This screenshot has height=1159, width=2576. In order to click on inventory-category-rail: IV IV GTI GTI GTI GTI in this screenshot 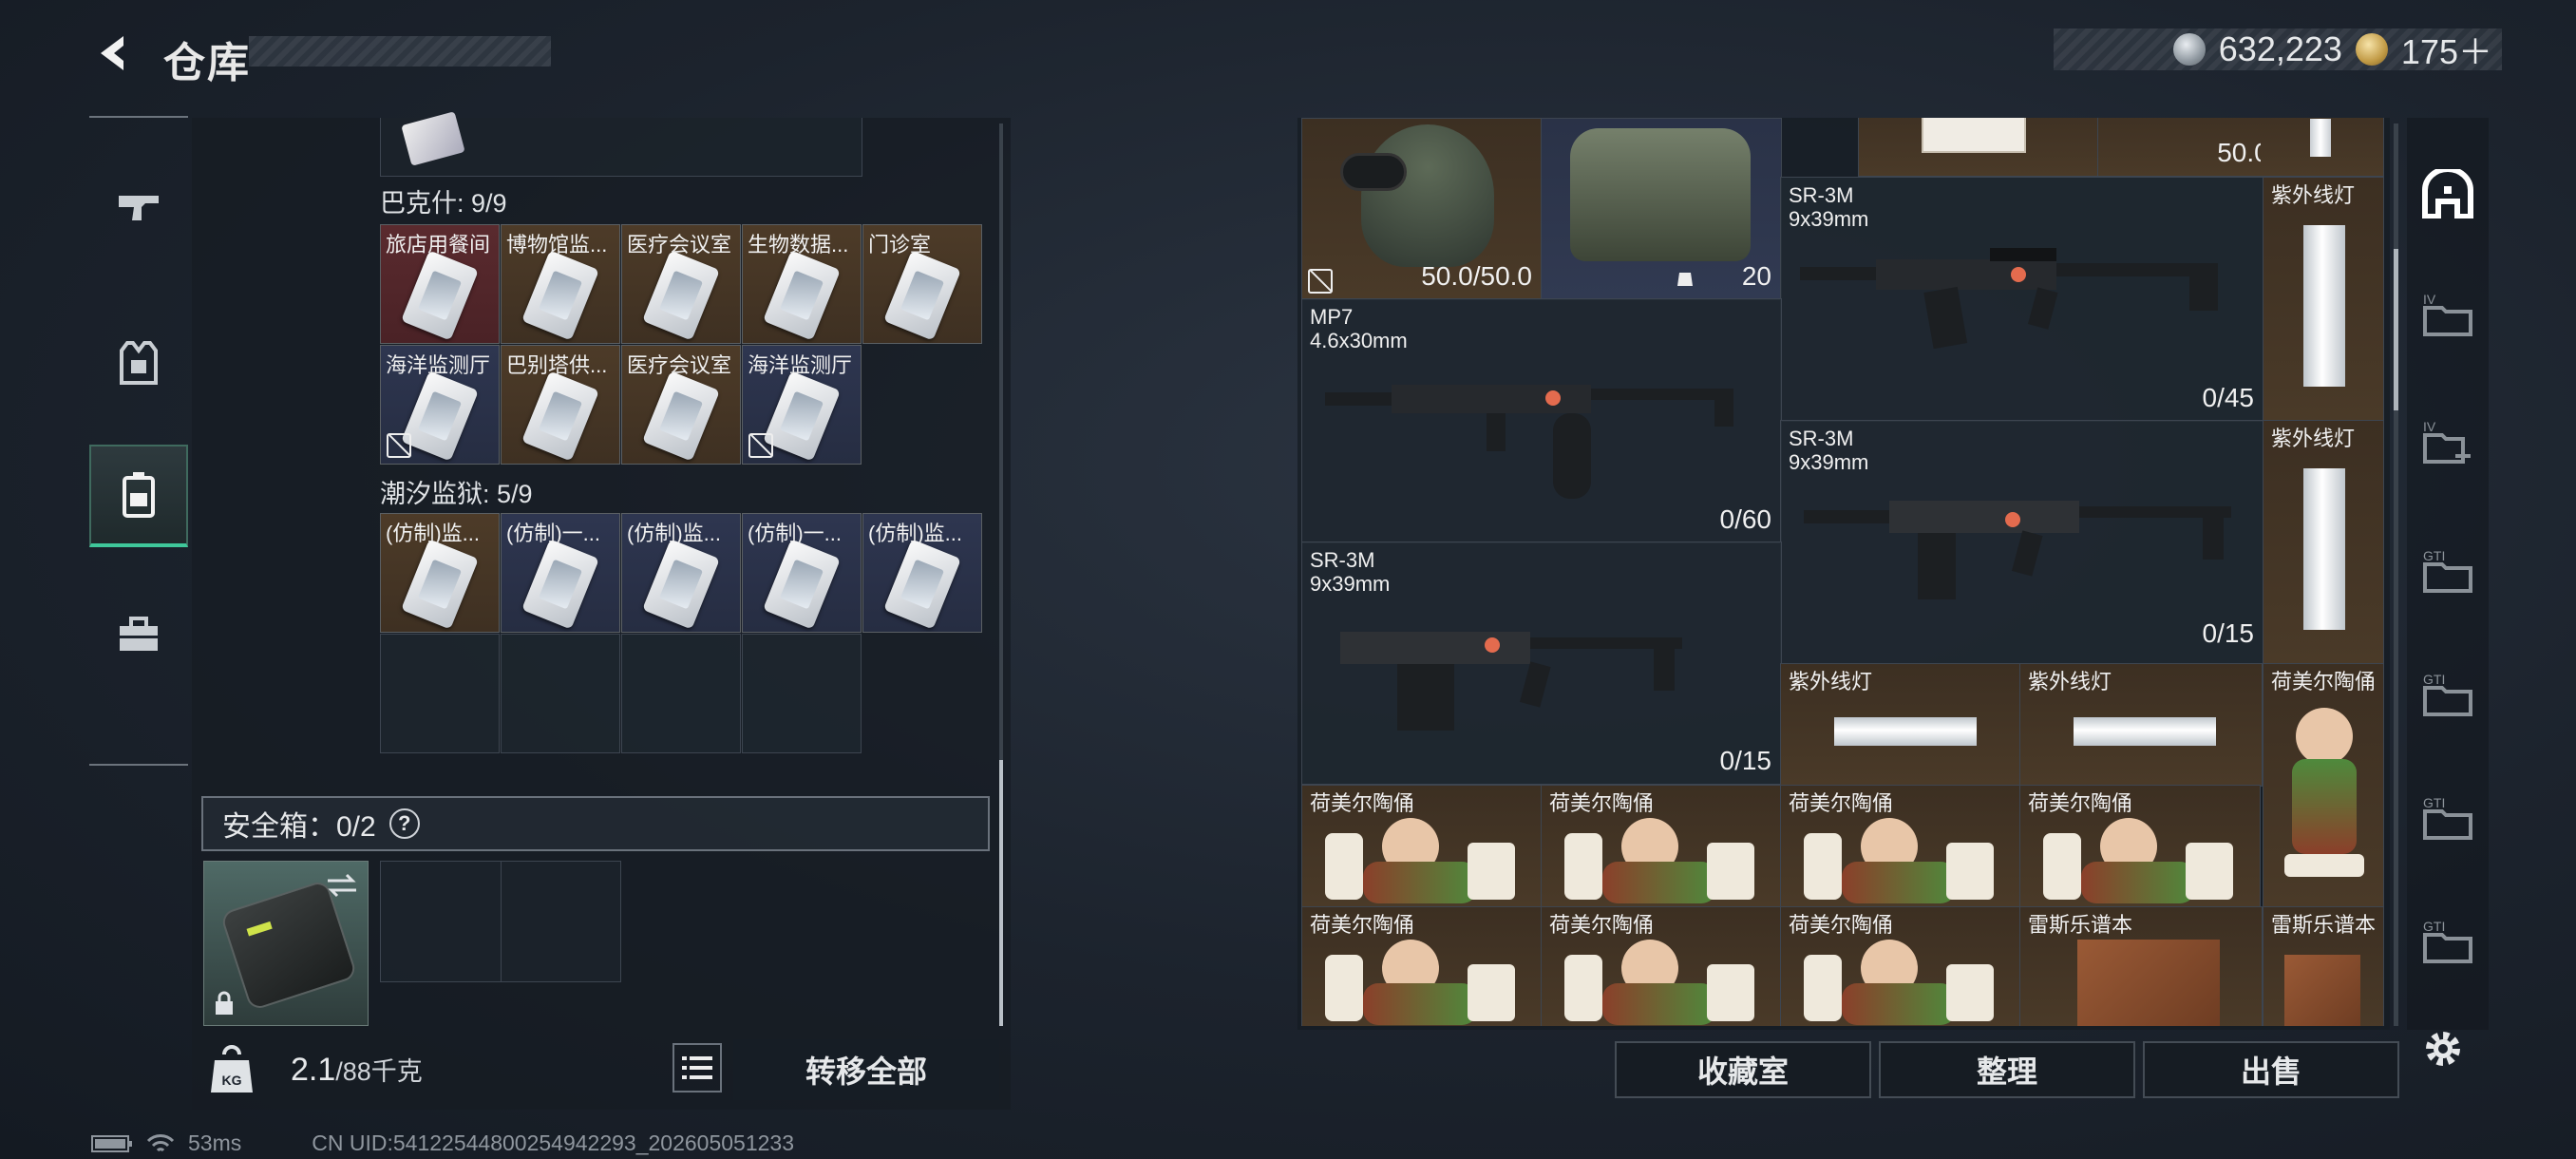, I will do `click(2448, 574)`.